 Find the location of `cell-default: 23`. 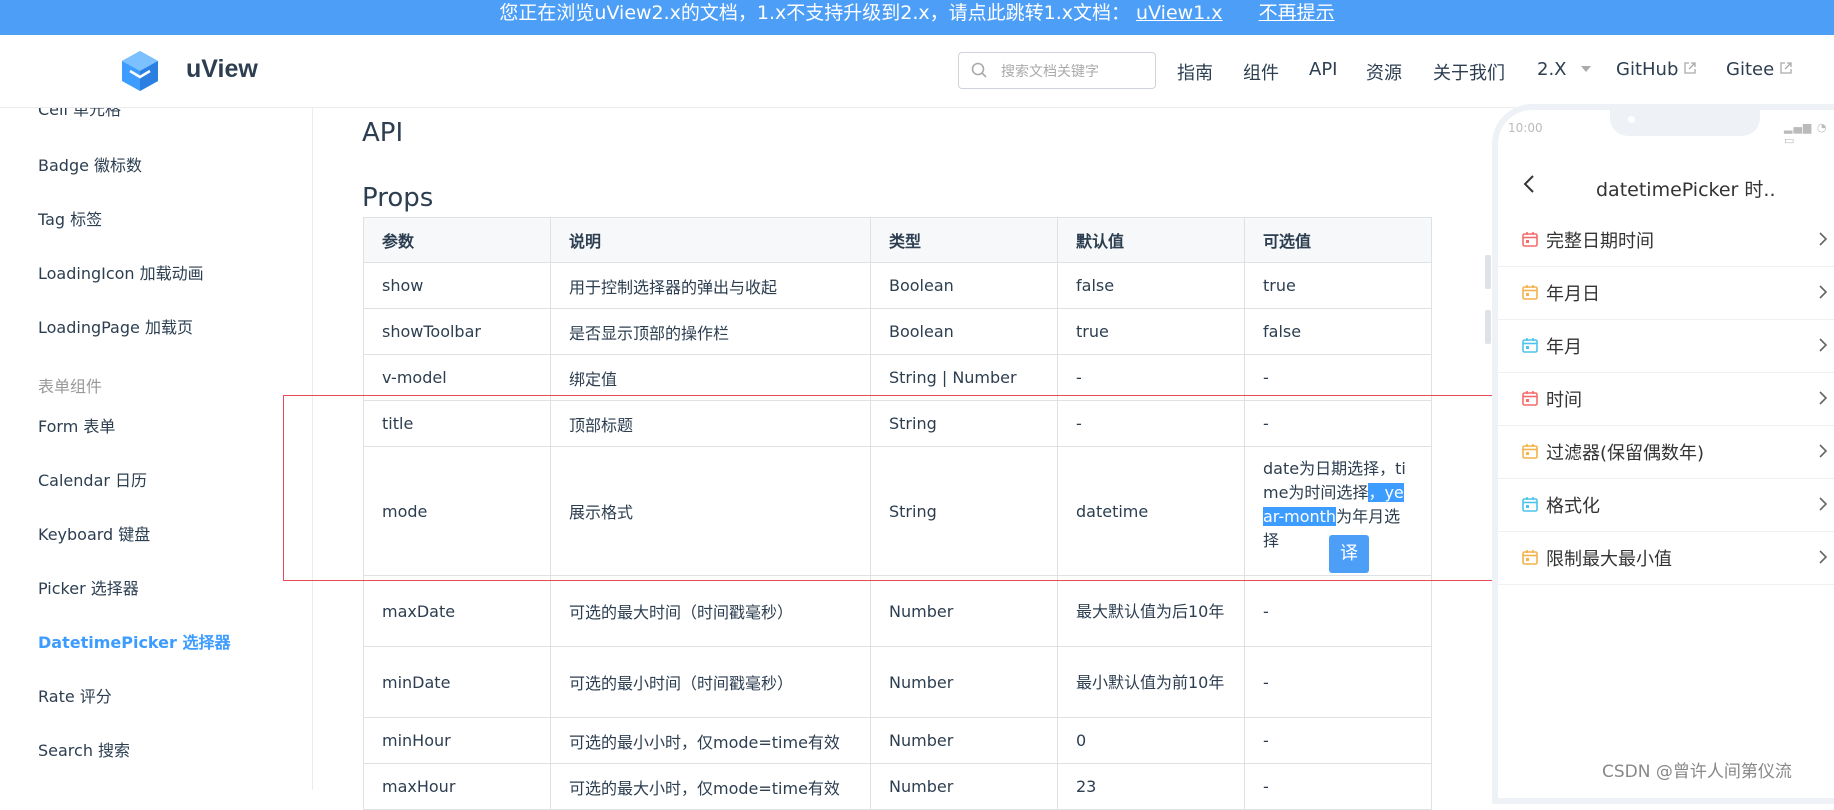

cell-default: 23 is located at coordinates (1151, 786).